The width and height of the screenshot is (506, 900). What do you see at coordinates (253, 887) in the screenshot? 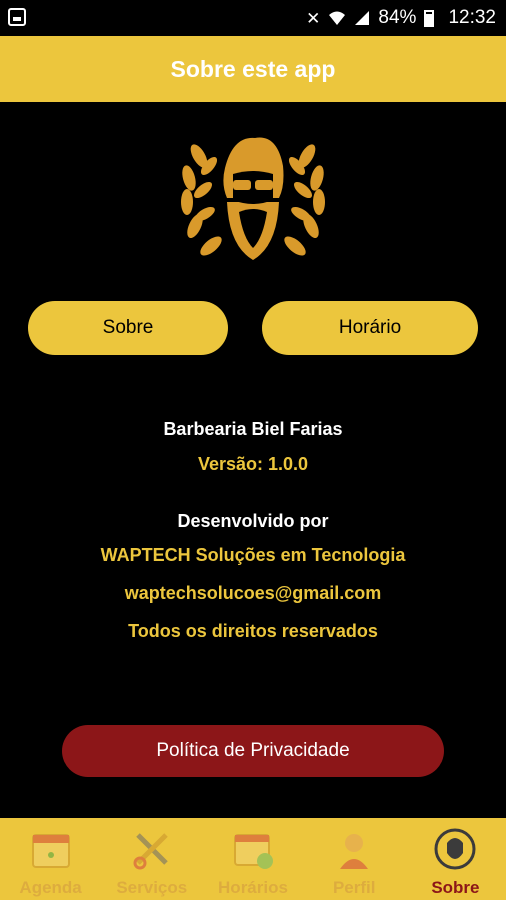
I see `nav-label: Horários` at bounding box center [253, 887].